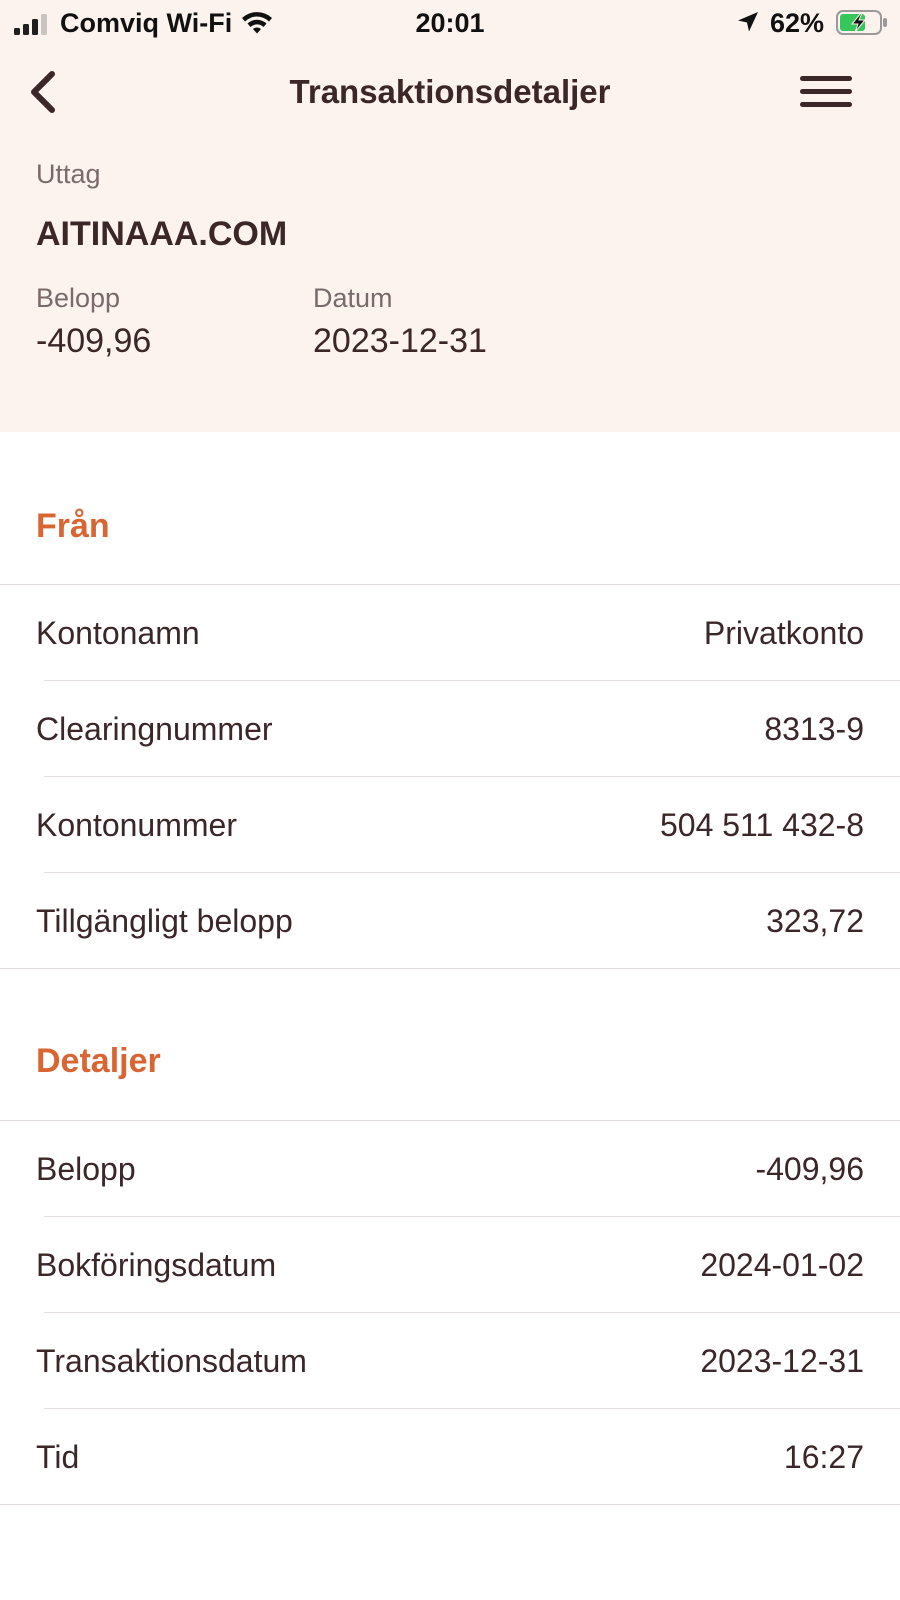  Describe the element at coordinates (136, 825) in the screenshot. I see `row-label: Kontonummer` at that location.